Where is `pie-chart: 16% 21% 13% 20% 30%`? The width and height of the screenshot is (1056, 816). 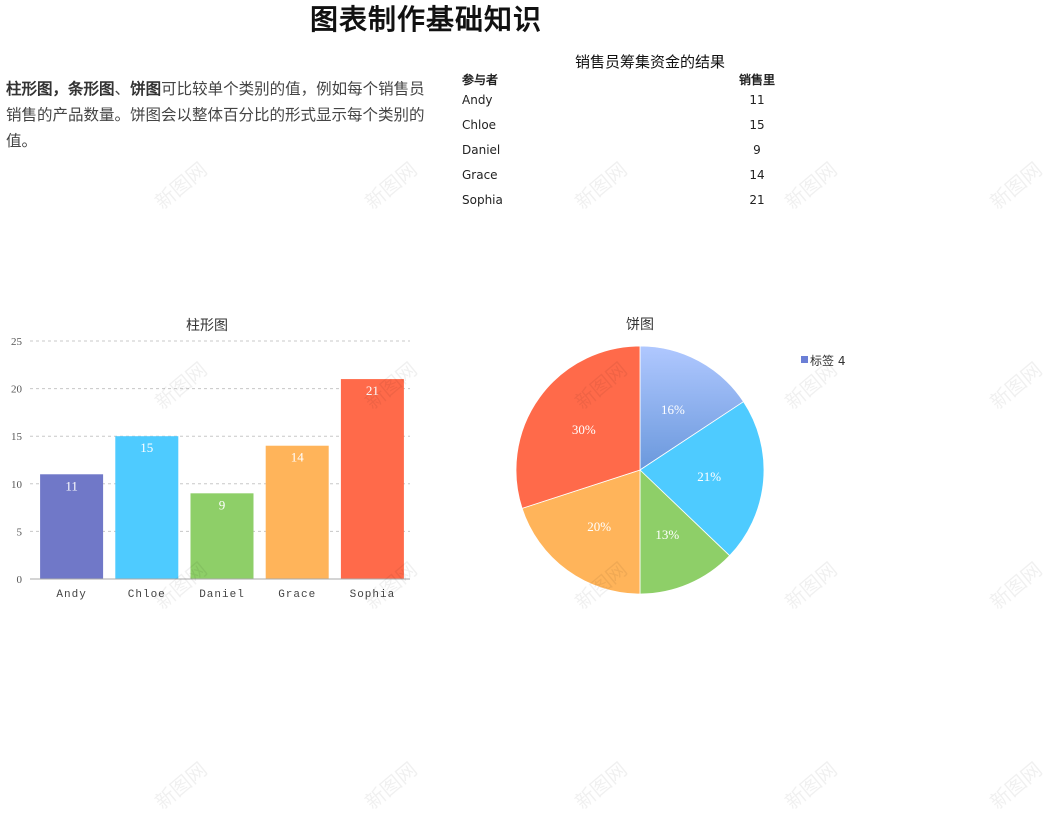 pie-chart: 16% 21% 13% 20% 30% is located at coordinates (640, 470).